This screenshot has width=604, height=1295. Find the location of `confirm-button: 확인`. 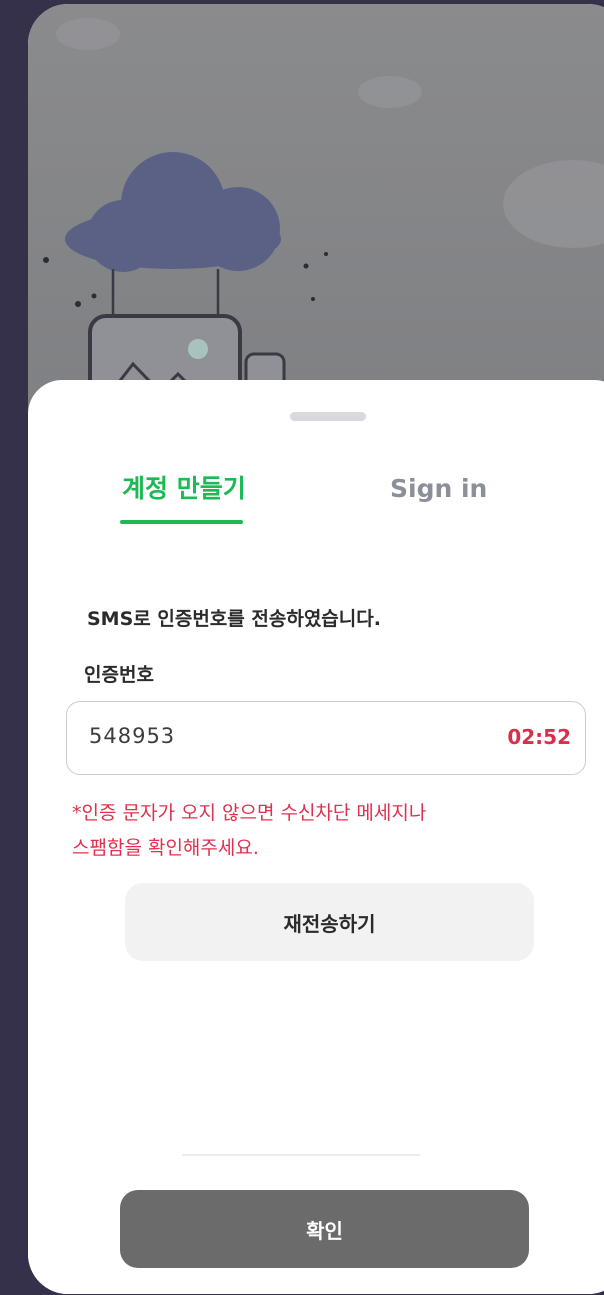

confirm-button: 확인 is located at coordinates (324, 1229).